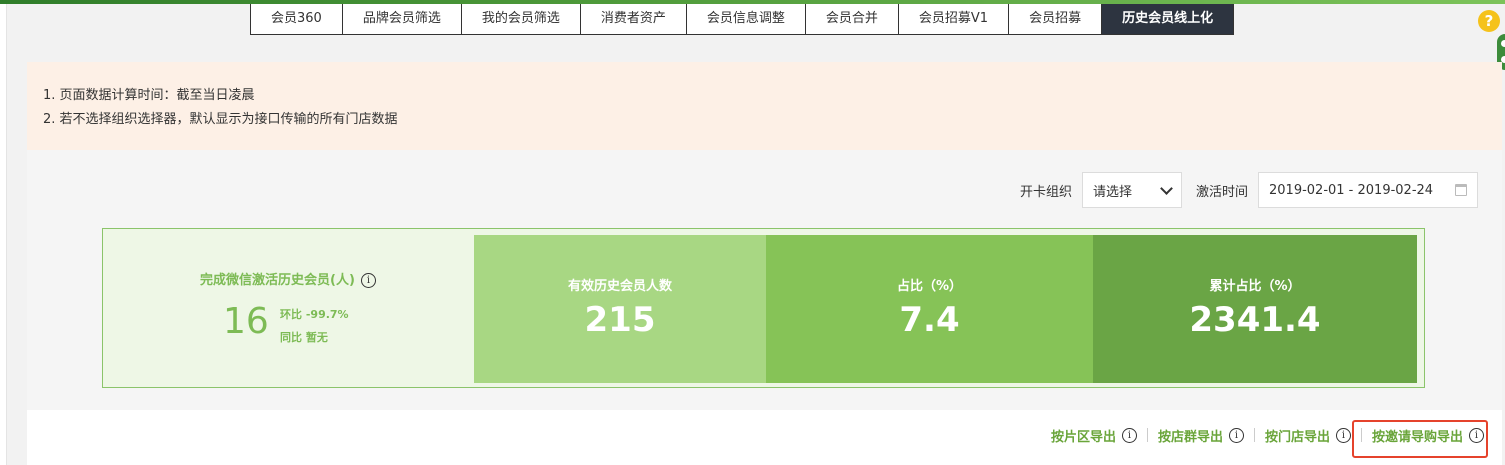 The width and height of the screenshot is (1505, 465). Describe the element at coordinates (1190, 437) in the screenshot. I see `export-label: 按店群导出` at that location.